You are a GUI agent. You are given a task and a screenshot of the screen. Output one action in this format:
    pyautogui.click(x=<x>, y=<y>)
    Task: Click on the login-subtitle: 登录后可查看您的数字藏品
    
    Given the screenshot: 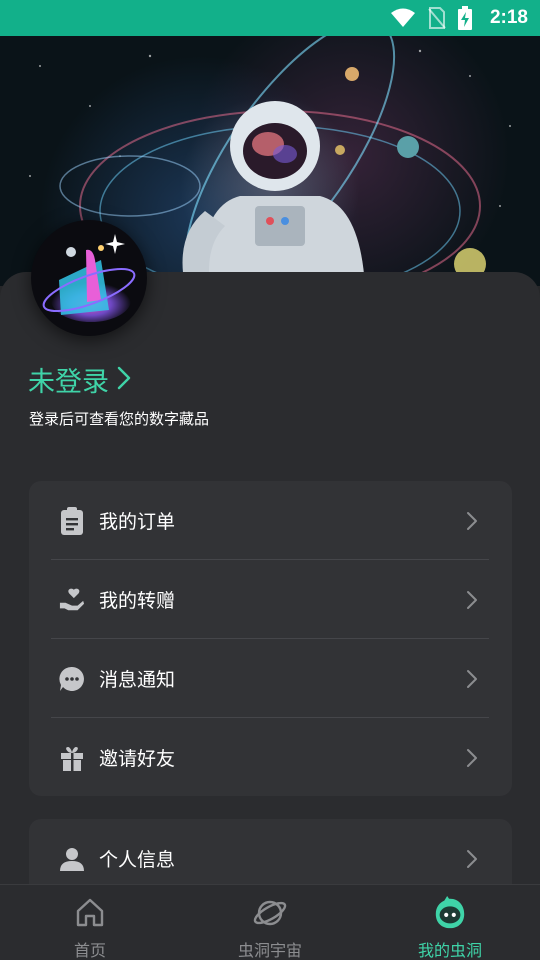 What is the action you would take?
    pyautogui.click(x=119, y=419)
    